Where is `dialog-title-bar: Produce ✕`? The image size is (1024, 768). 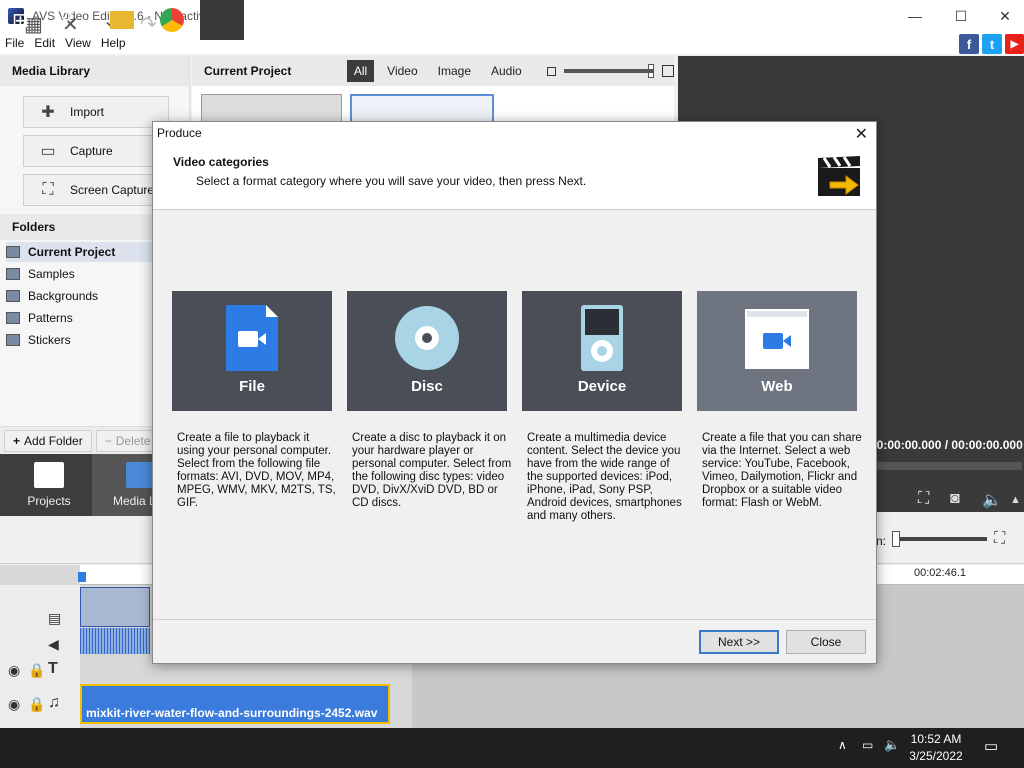 dialog-title-bar: Produce ✕ is located at coordinates (514, 133).